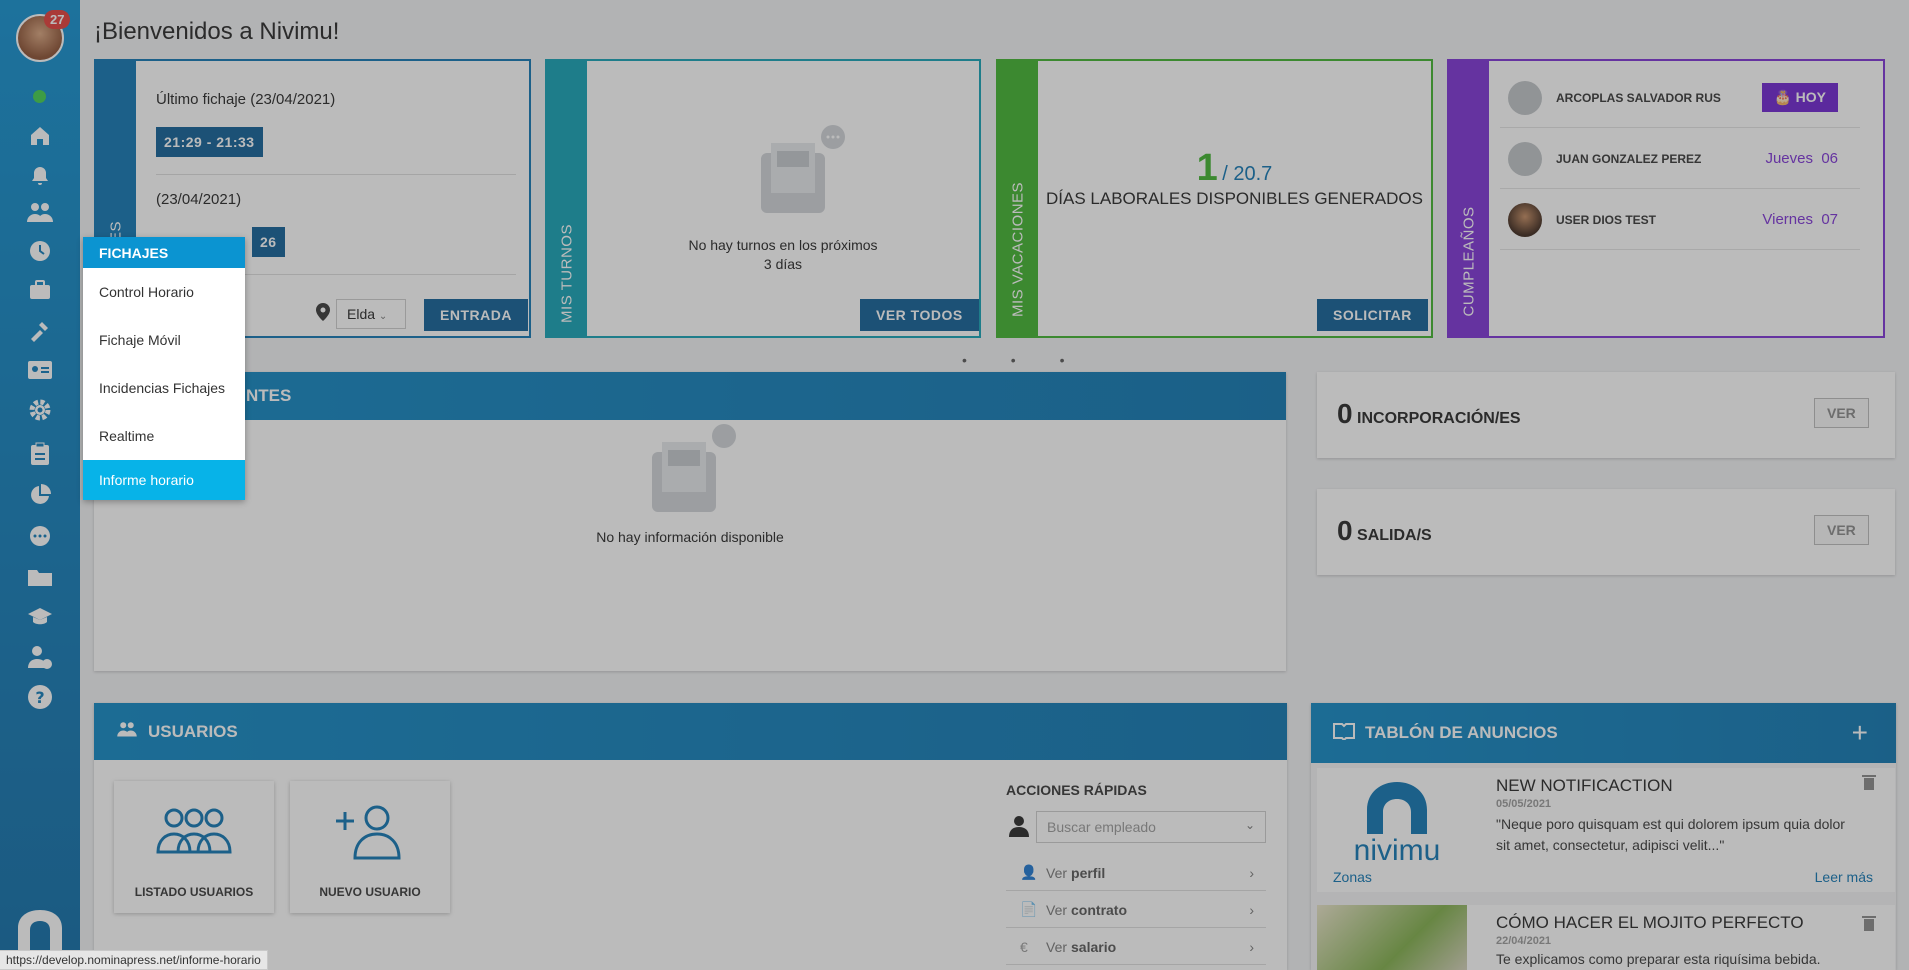  Describe the element at coordinates (1525, 158) in the screenshot. I see `default-avatar-icon` at that location.